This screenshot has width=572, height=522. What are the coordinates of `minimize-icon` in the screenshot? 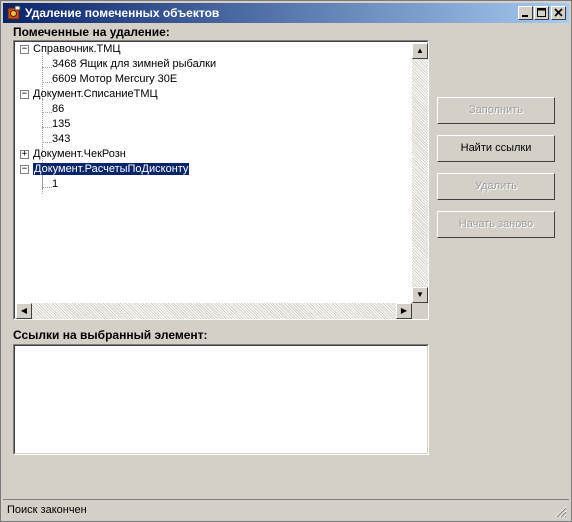 It's located at (525, 16).